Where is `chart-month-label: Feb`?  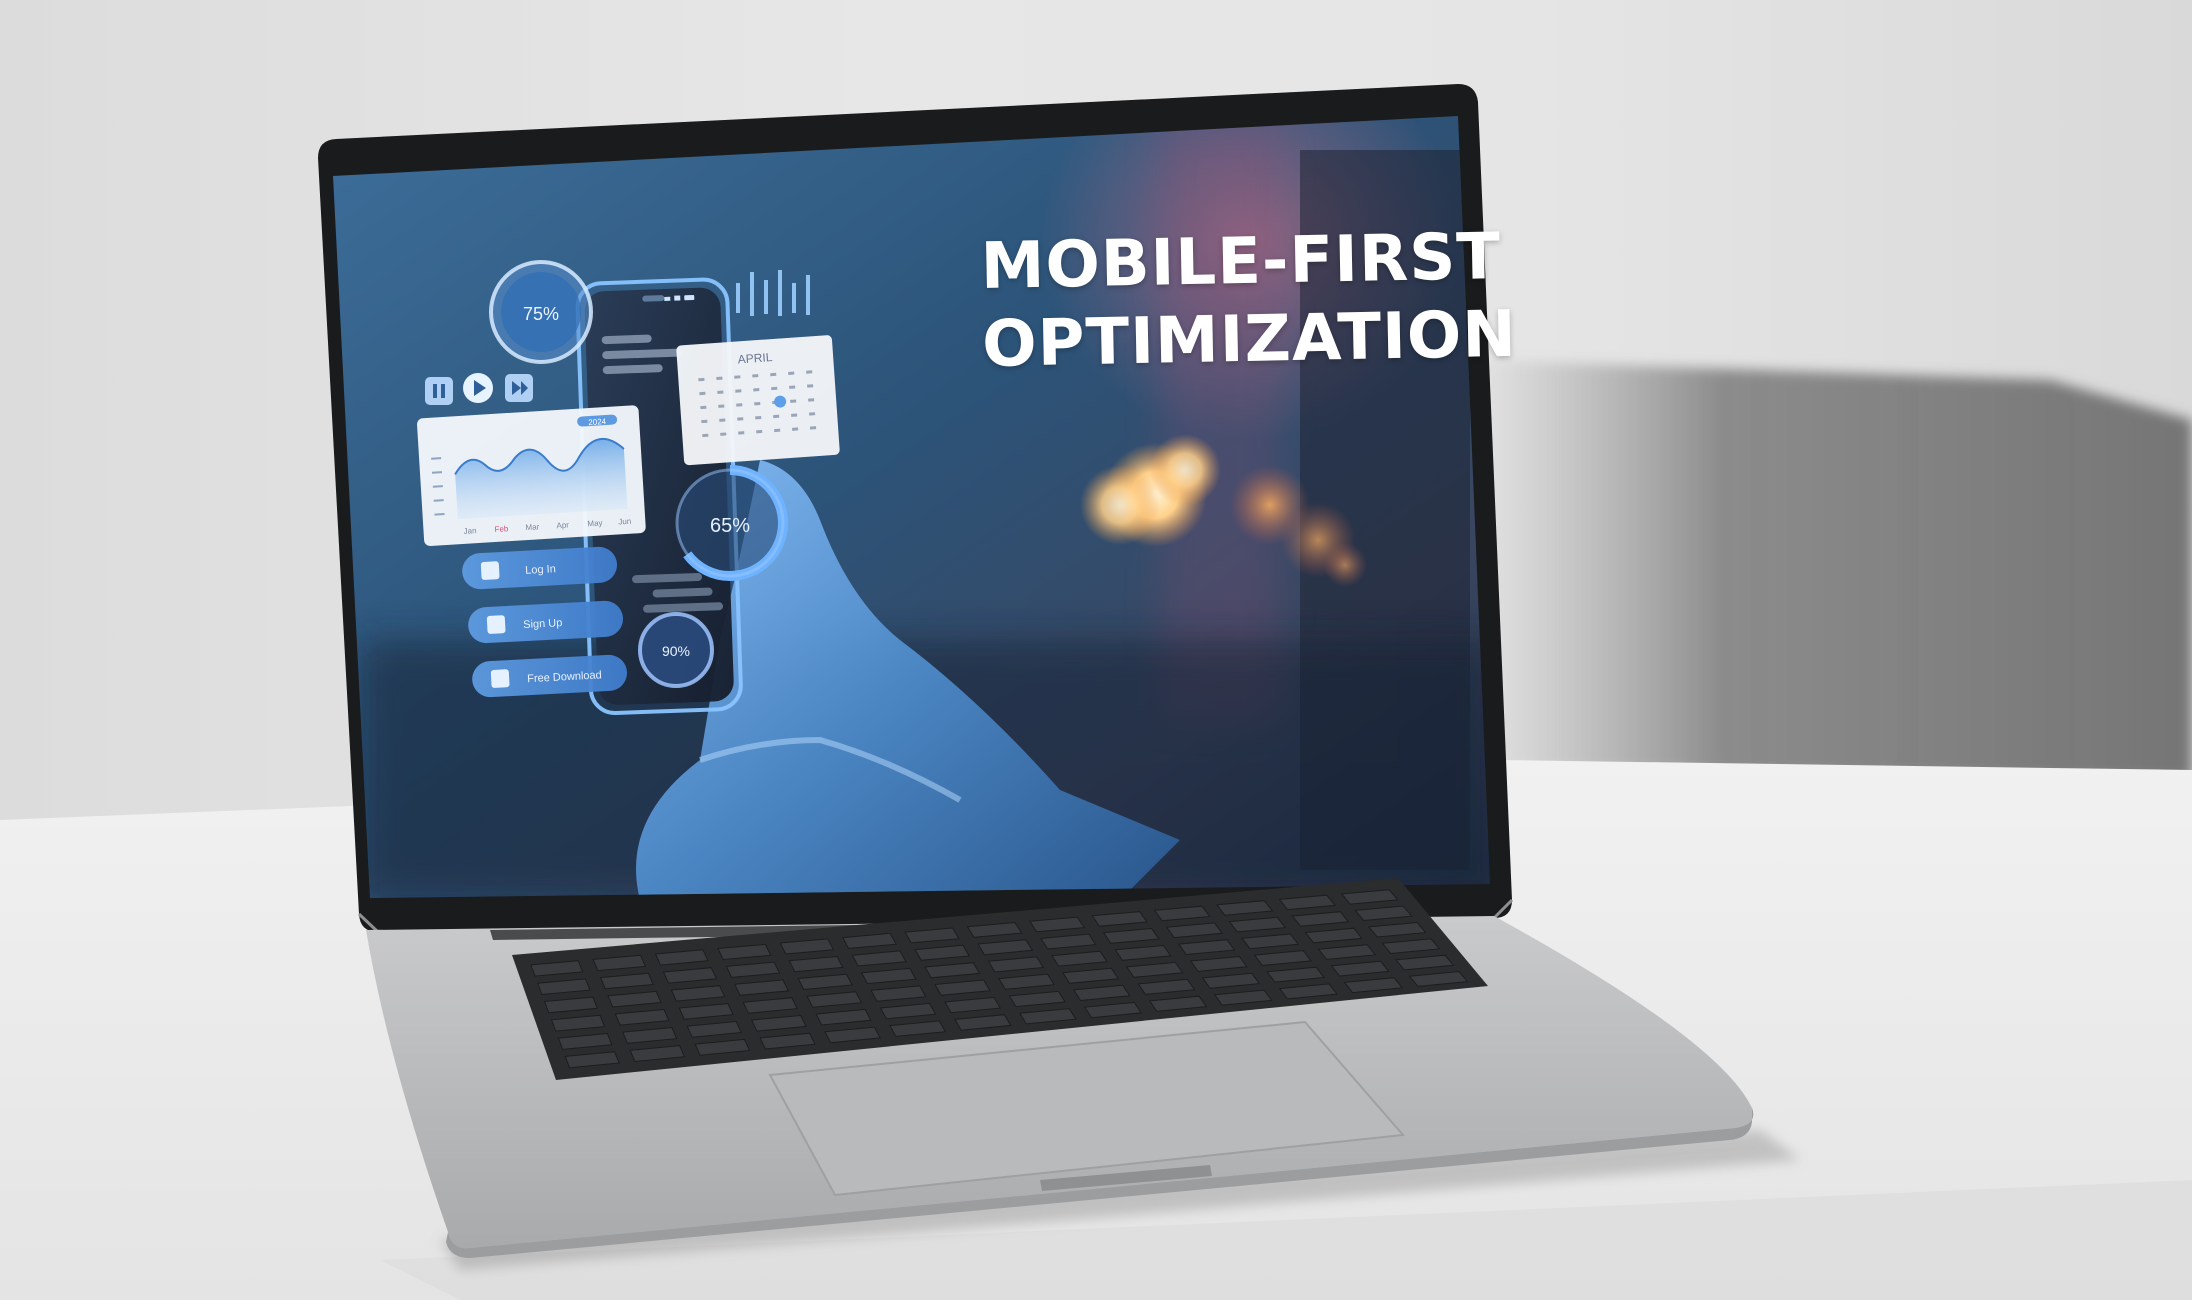 chart-month-label: Feb is located at coordinates (501, 529).